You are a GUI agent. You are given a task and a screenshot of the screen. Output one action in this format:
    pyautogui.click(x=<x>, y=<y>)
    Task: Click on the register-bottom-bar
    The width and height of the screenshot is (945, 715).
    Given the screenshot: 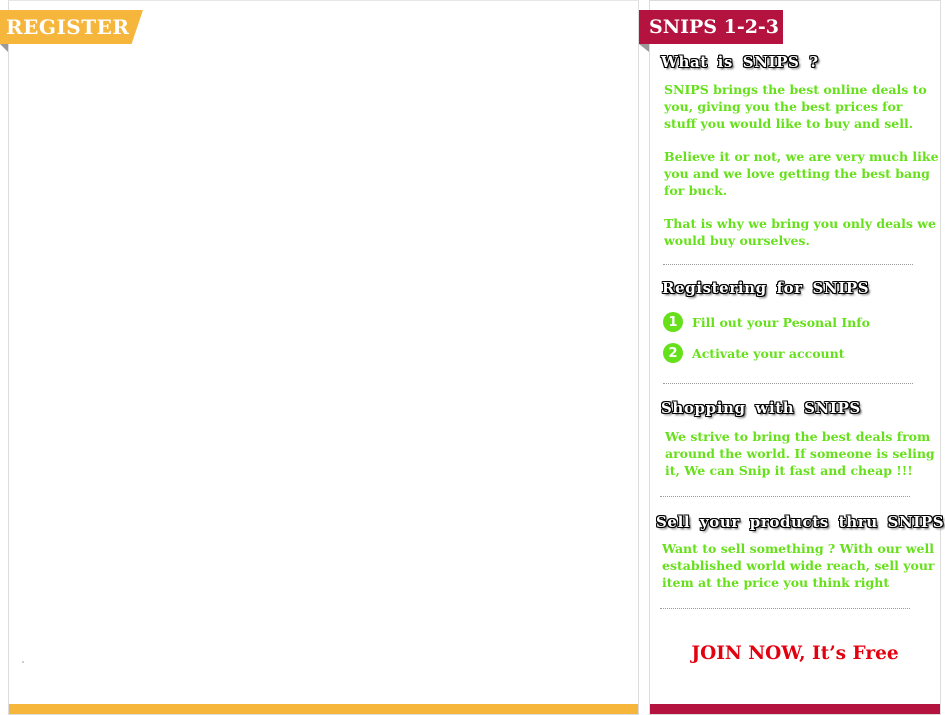 What is the action you would take?
    pyautogui.click(x=323, y=709)
    